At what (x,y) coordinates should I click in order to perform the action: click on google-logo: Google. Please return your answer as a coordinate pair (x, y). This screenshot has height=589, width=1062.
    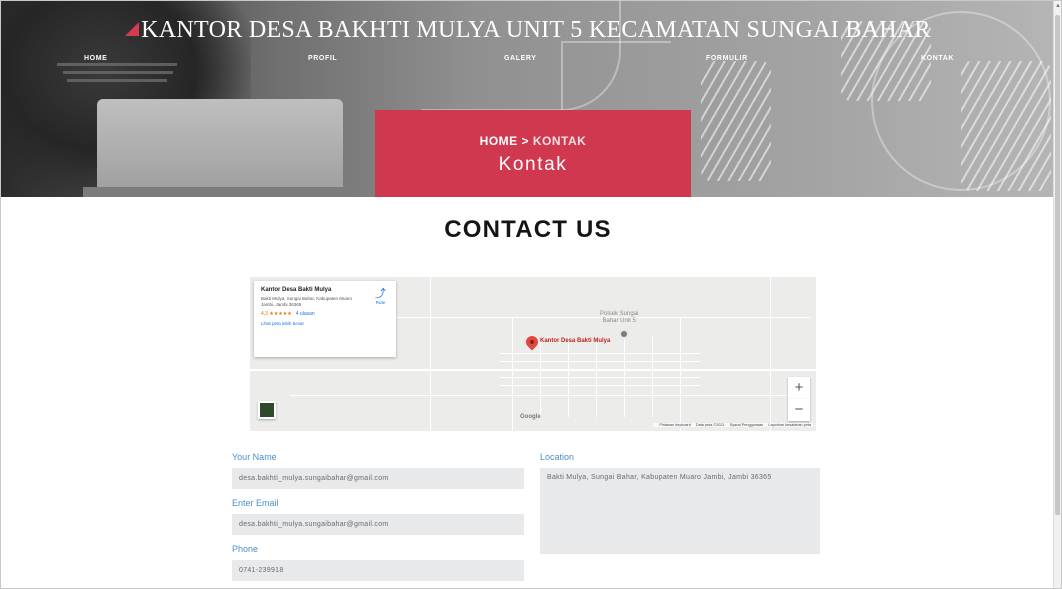
    Looking at the image, I should click on (530, 417).